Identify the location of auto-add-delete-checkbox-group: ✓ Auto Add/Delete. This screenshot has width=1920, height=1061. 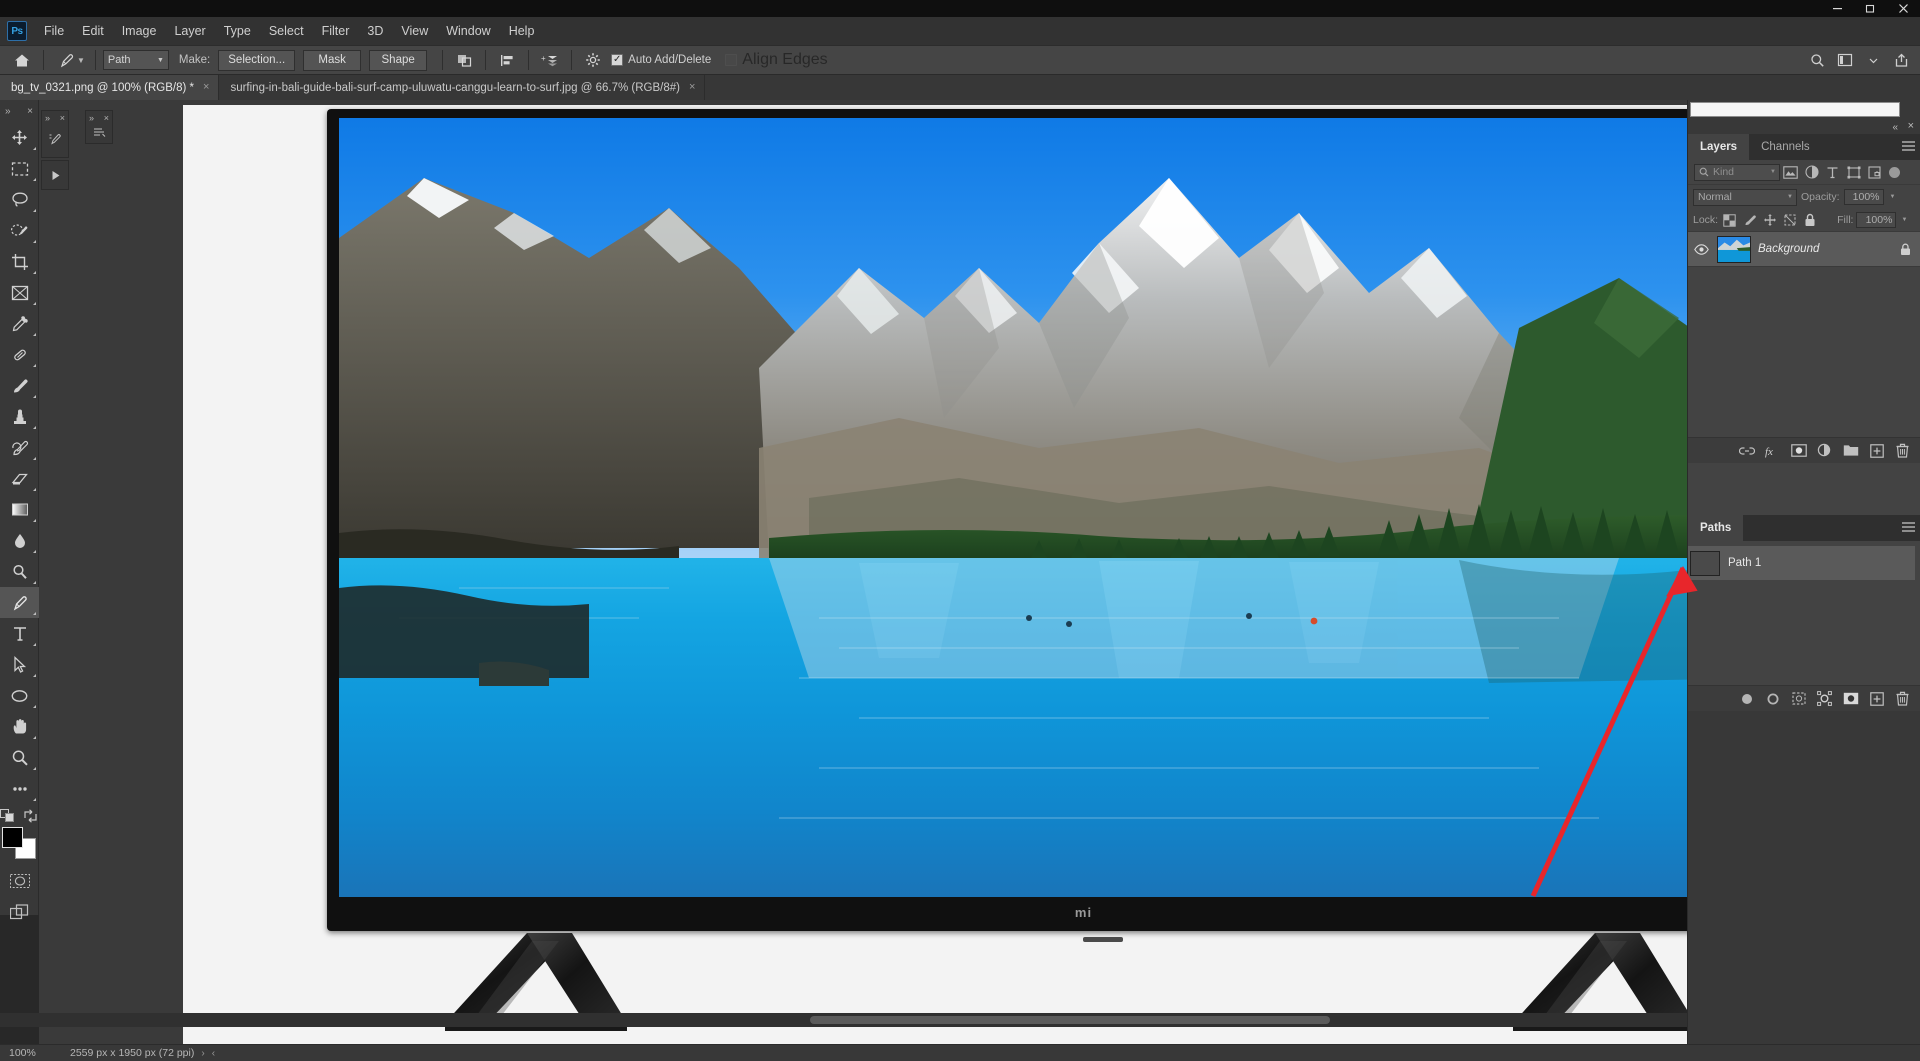
(661, 60).